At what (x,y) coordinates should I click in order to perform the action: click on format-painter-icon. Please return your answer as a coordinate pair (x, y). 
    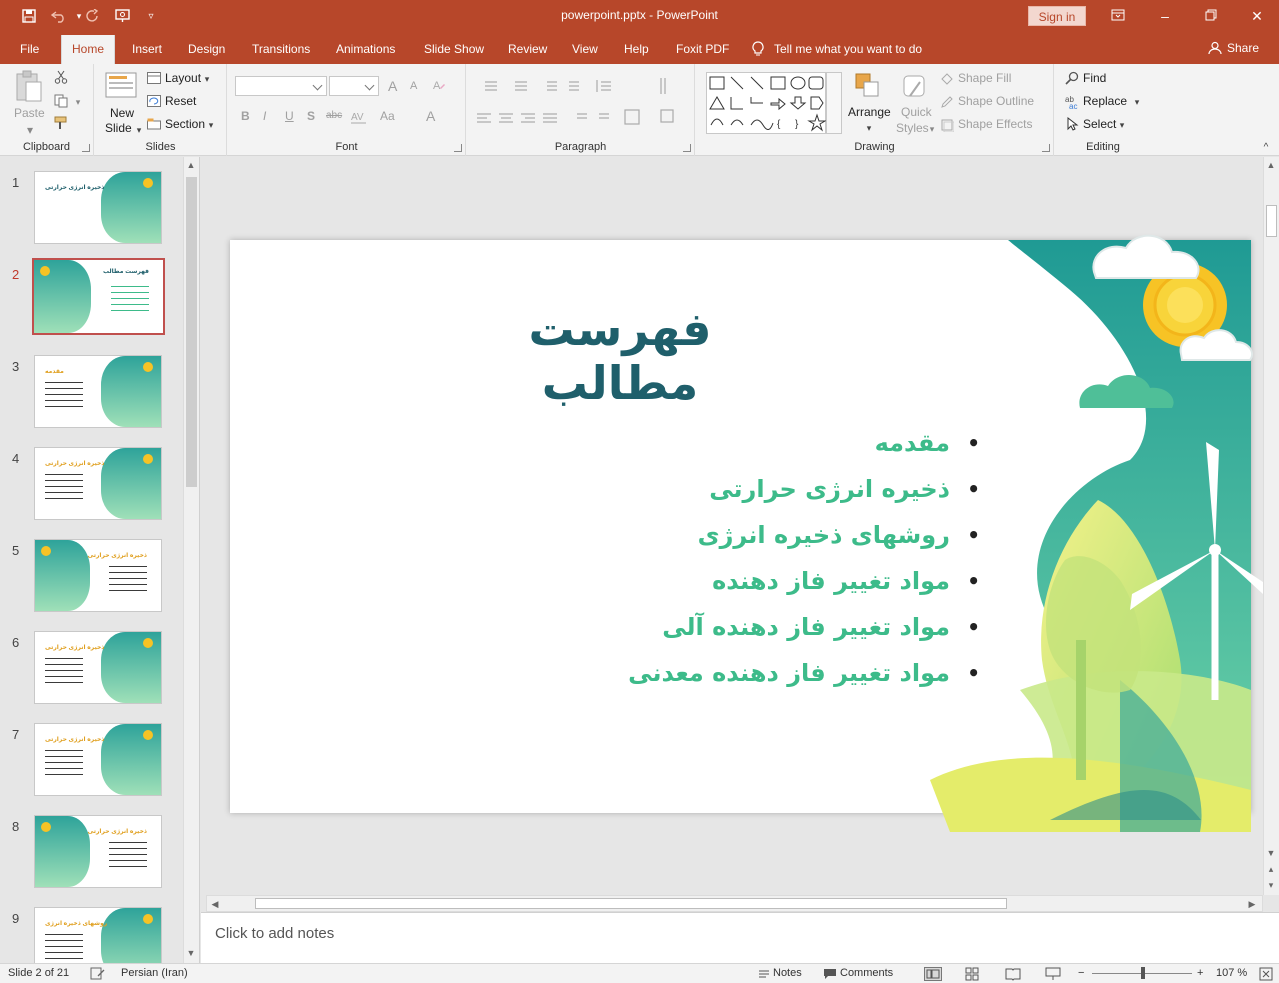
    Looking at the image, I should click on (62, 123).